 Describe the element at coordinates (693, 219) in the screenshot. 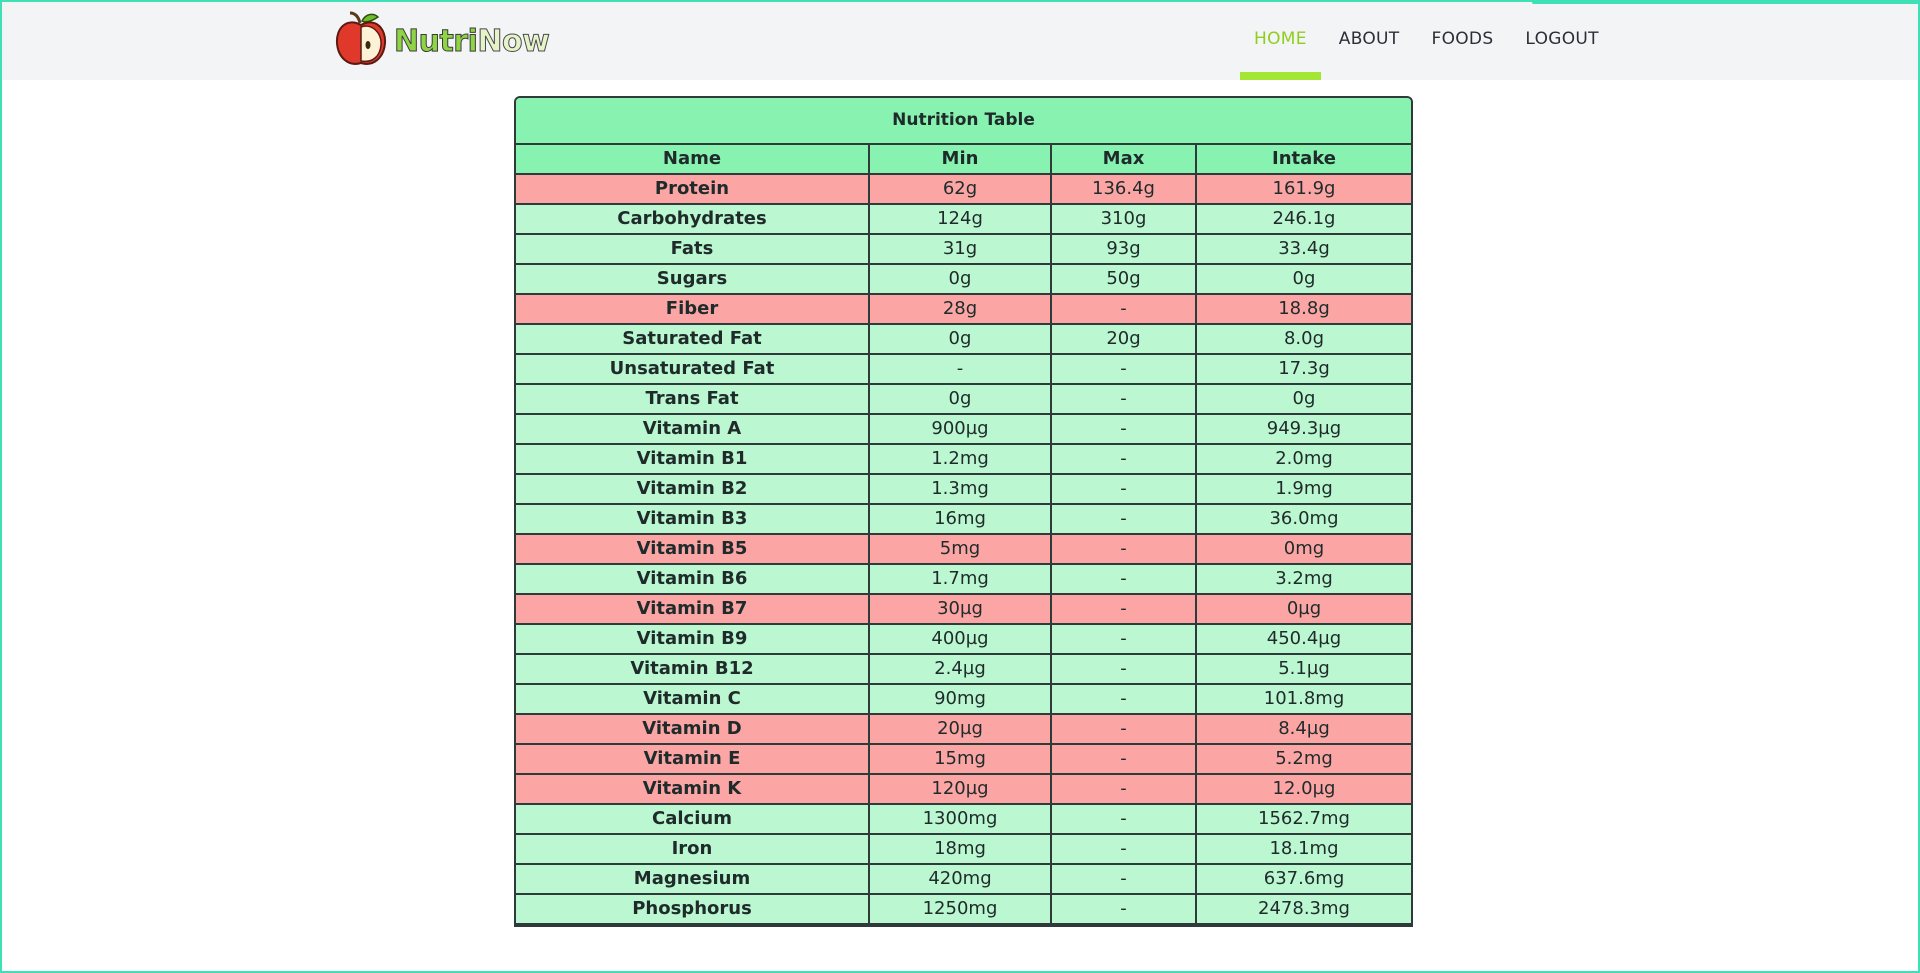

I see `cell-name: Carbohydrates` at that location.